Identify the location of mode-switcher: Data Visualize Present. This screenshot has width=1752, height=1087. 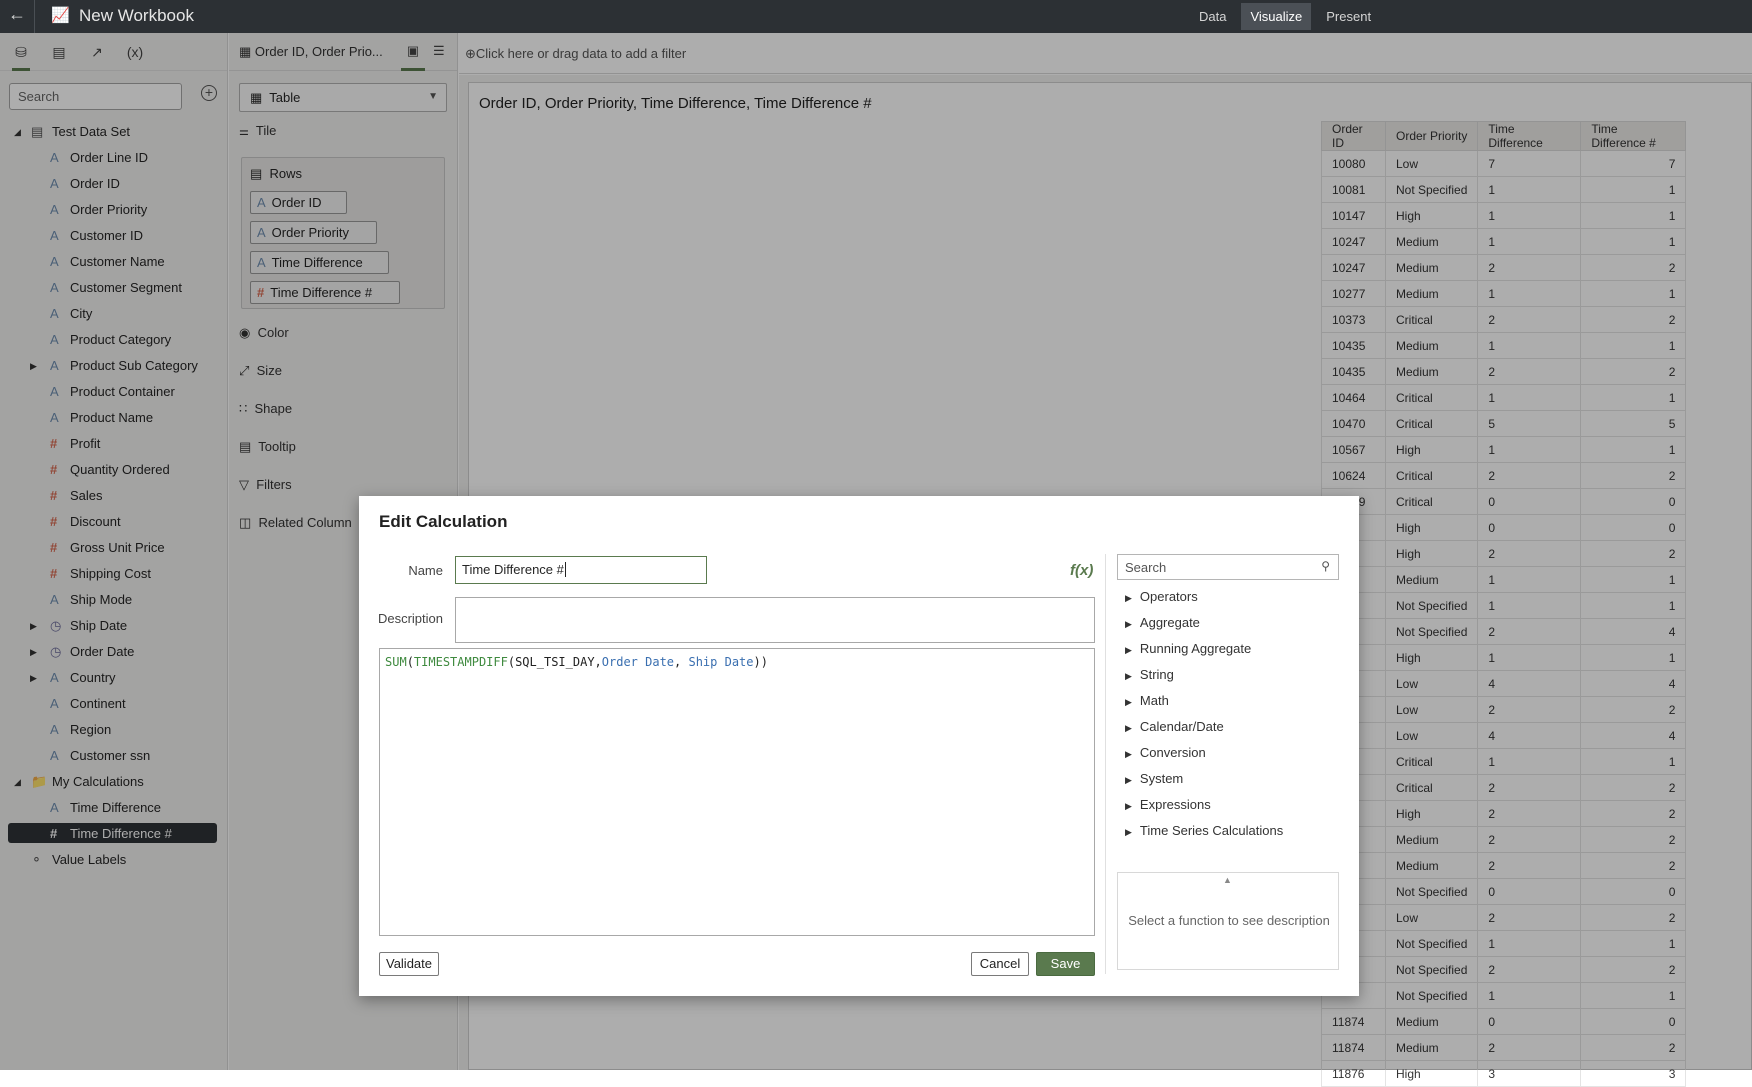
(1285, 16).